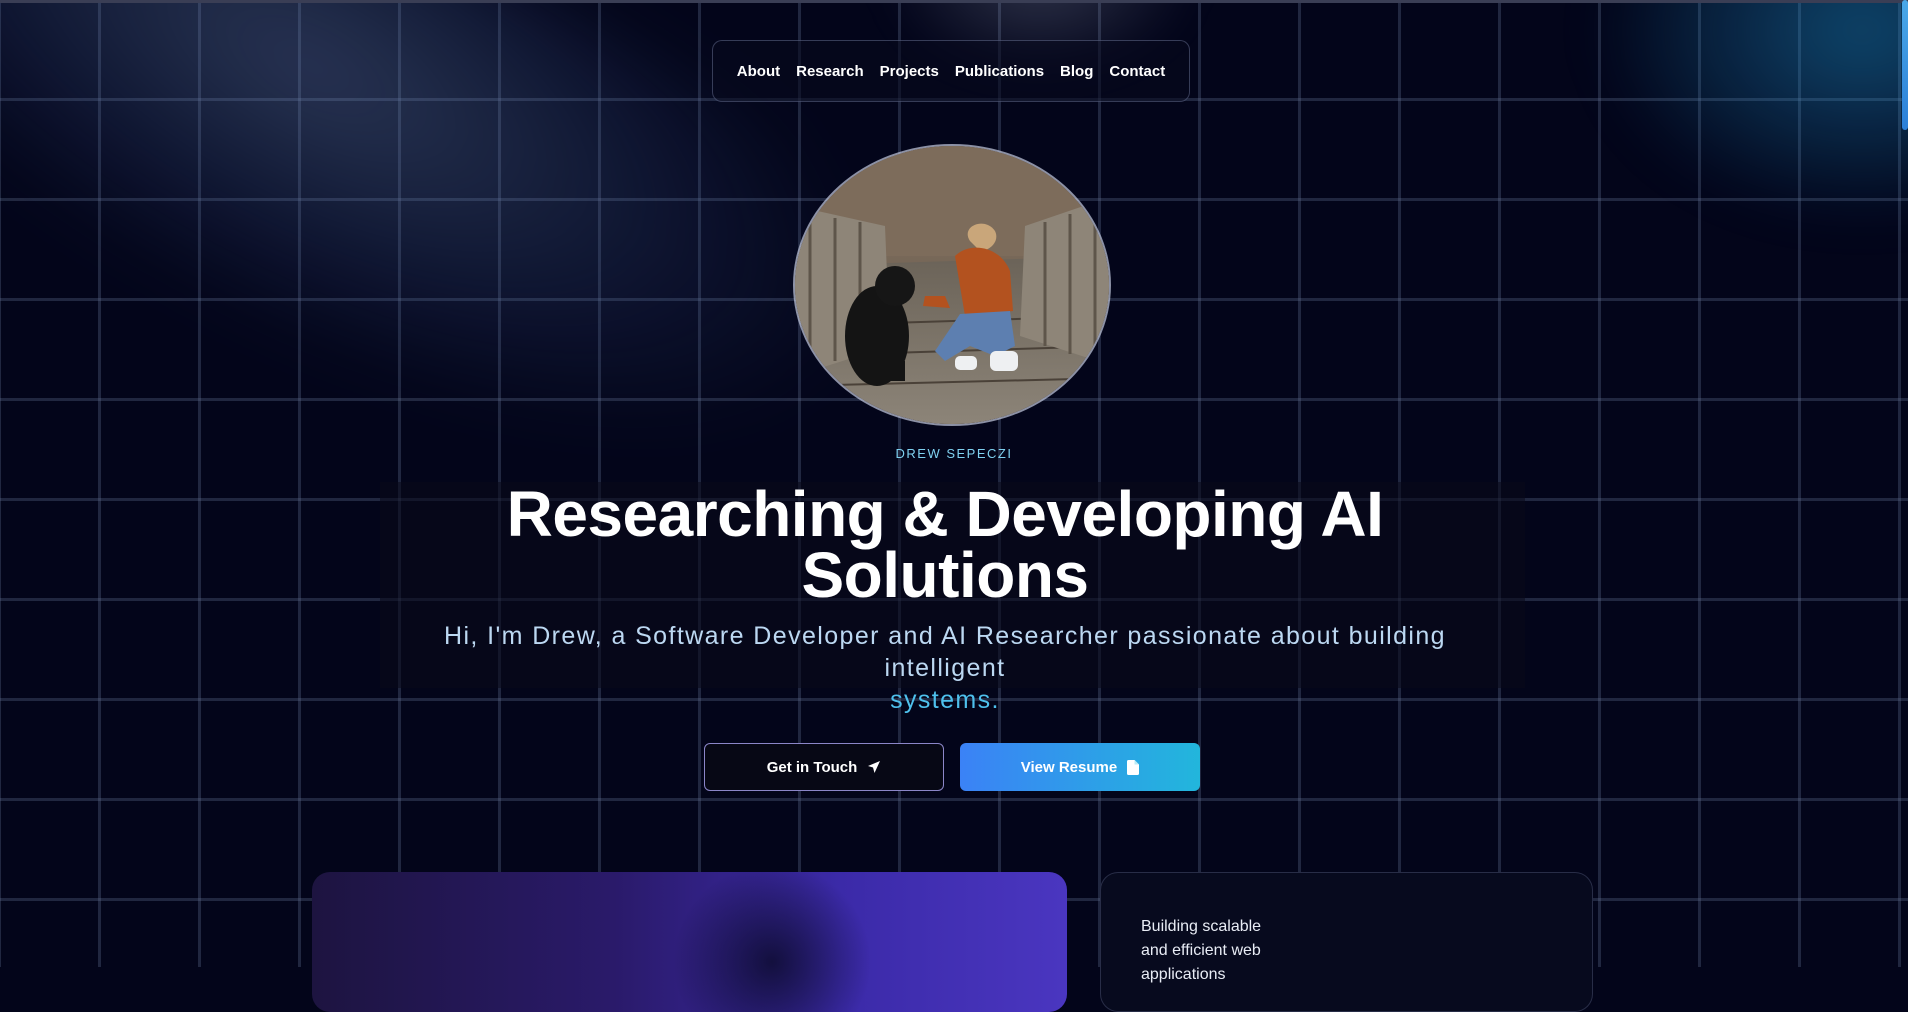 The height and width of the screenshot is (1012, 1908). What do you see at coordinates (1069, 767) in the screenshot?
I see `view-resume-label: View Resume` at bounding box center [1069, 767].